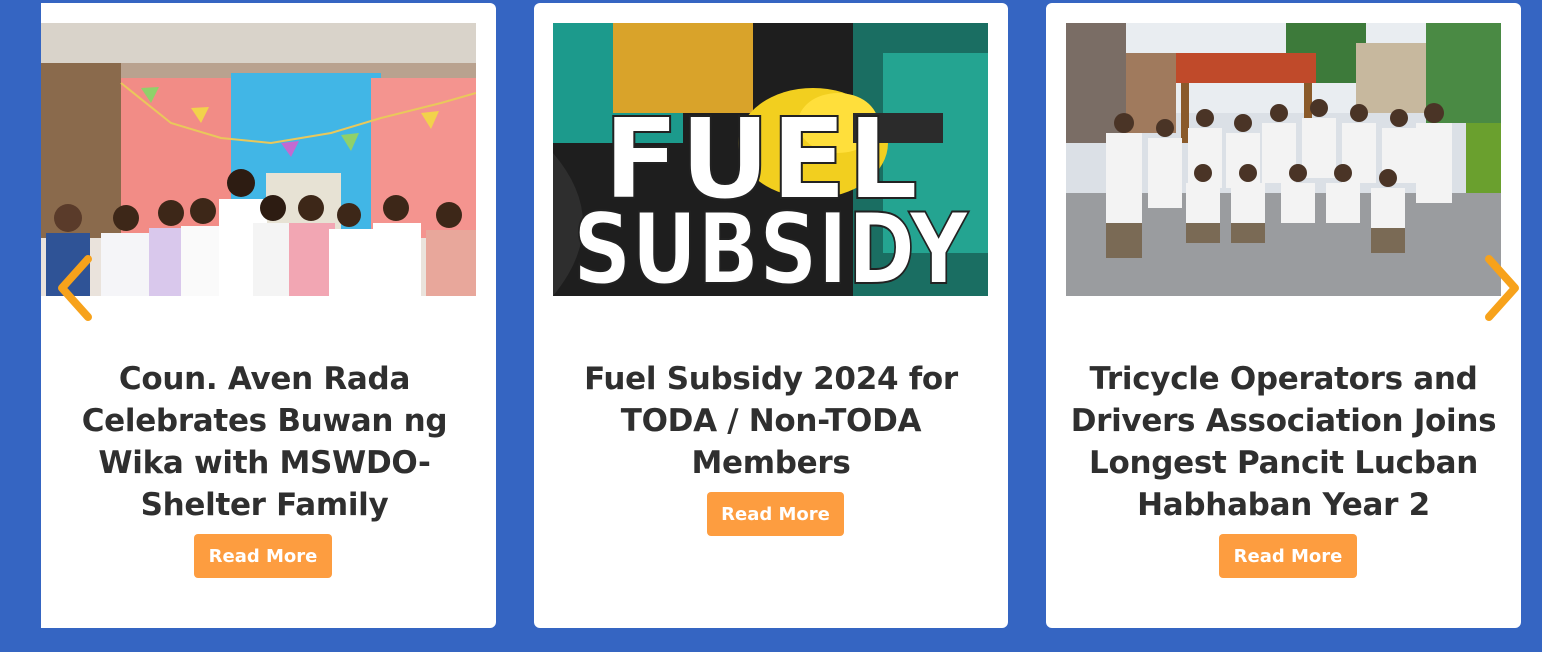  I want to click on carousel-next-button, so click(1502, 288).